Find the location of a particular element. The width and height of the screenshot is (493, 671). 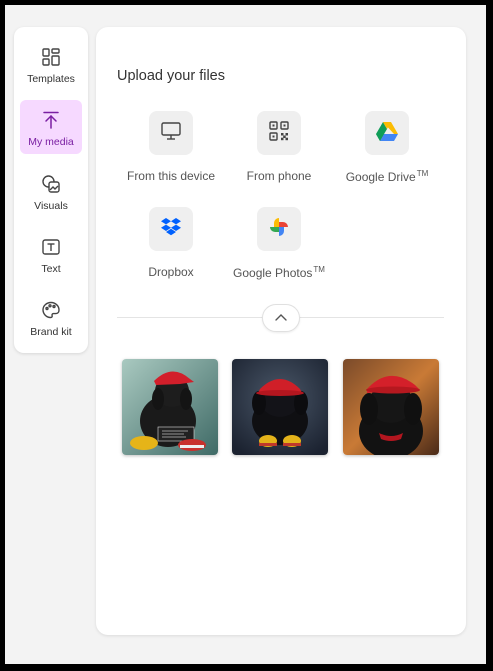

qr-code-icon is located at coordinates (279, 133).